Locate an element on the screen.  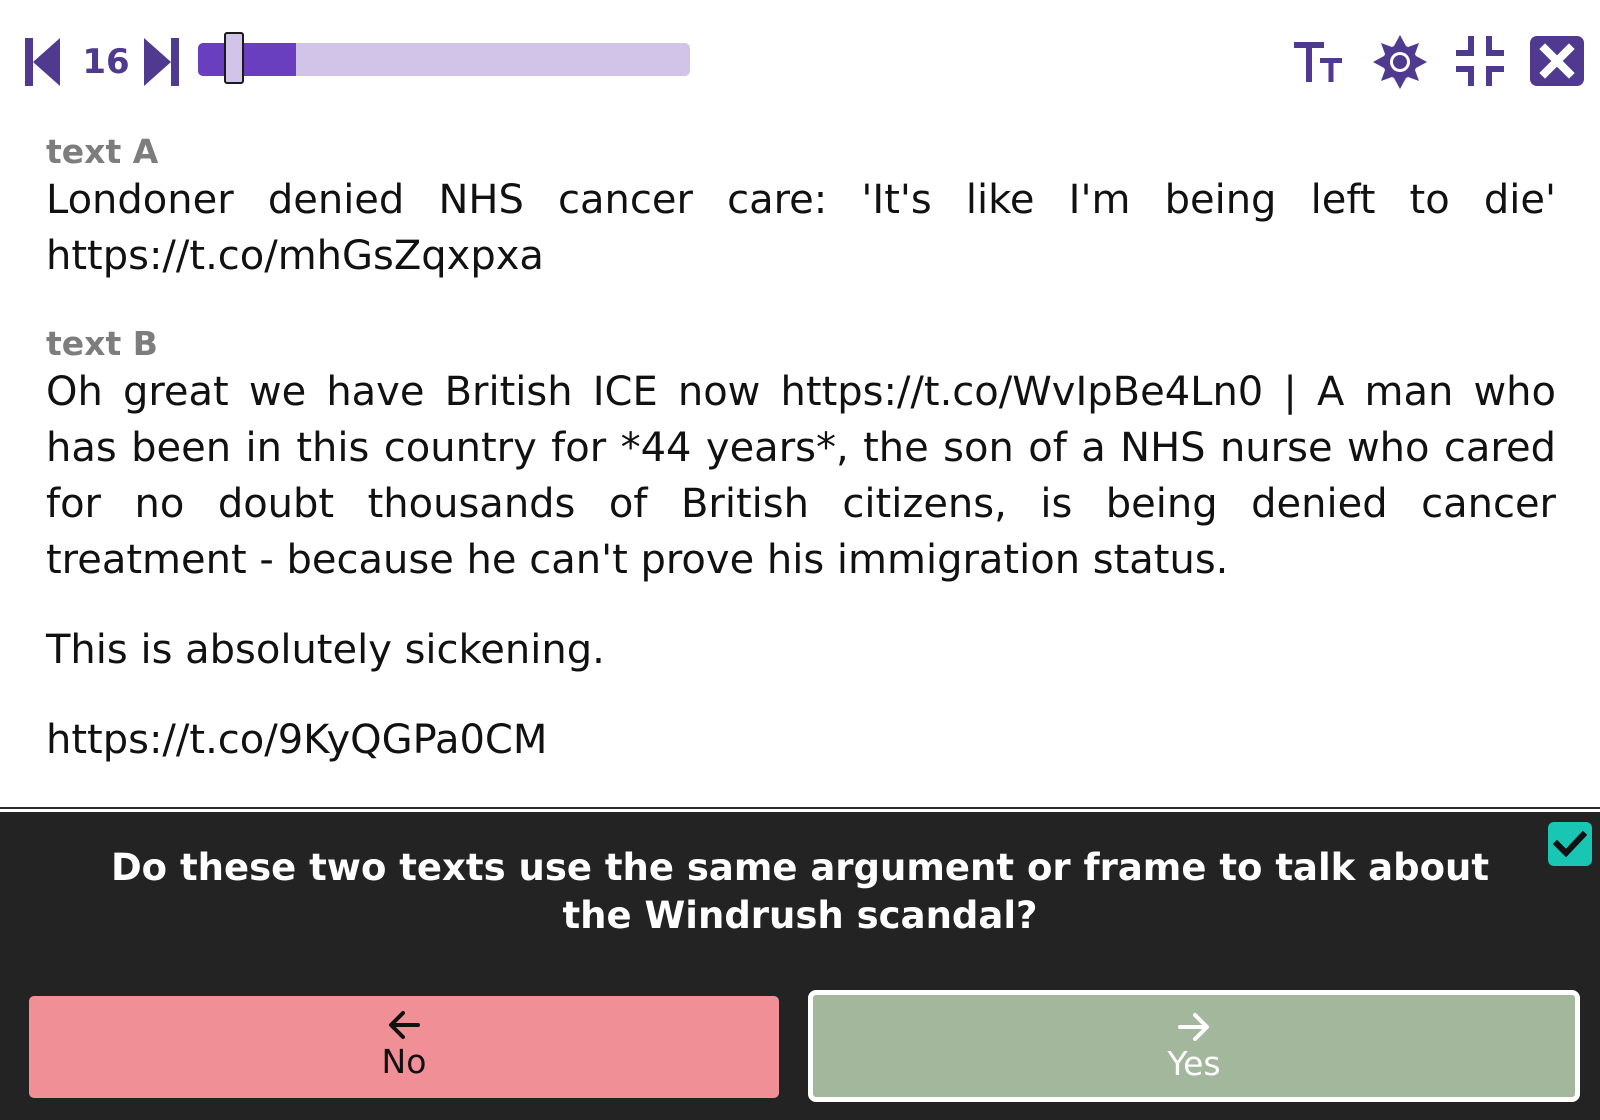
no-button: No is located at coordinates (404, 1047).